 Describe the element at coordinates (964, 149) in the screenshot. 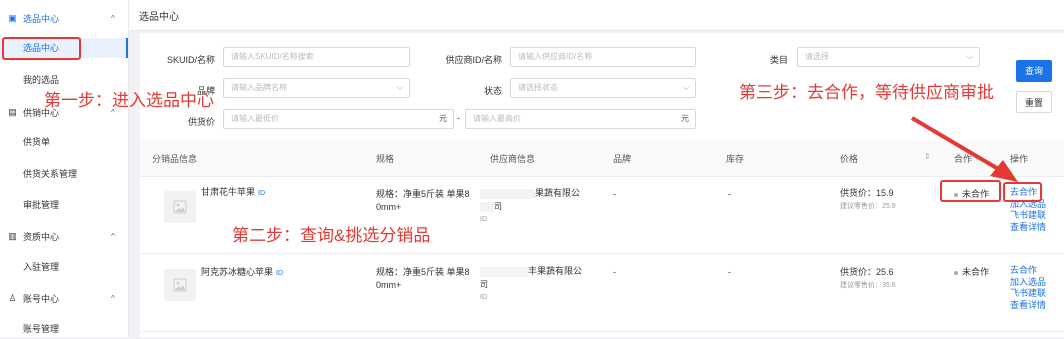

I see `annotation-arrow` at that location.